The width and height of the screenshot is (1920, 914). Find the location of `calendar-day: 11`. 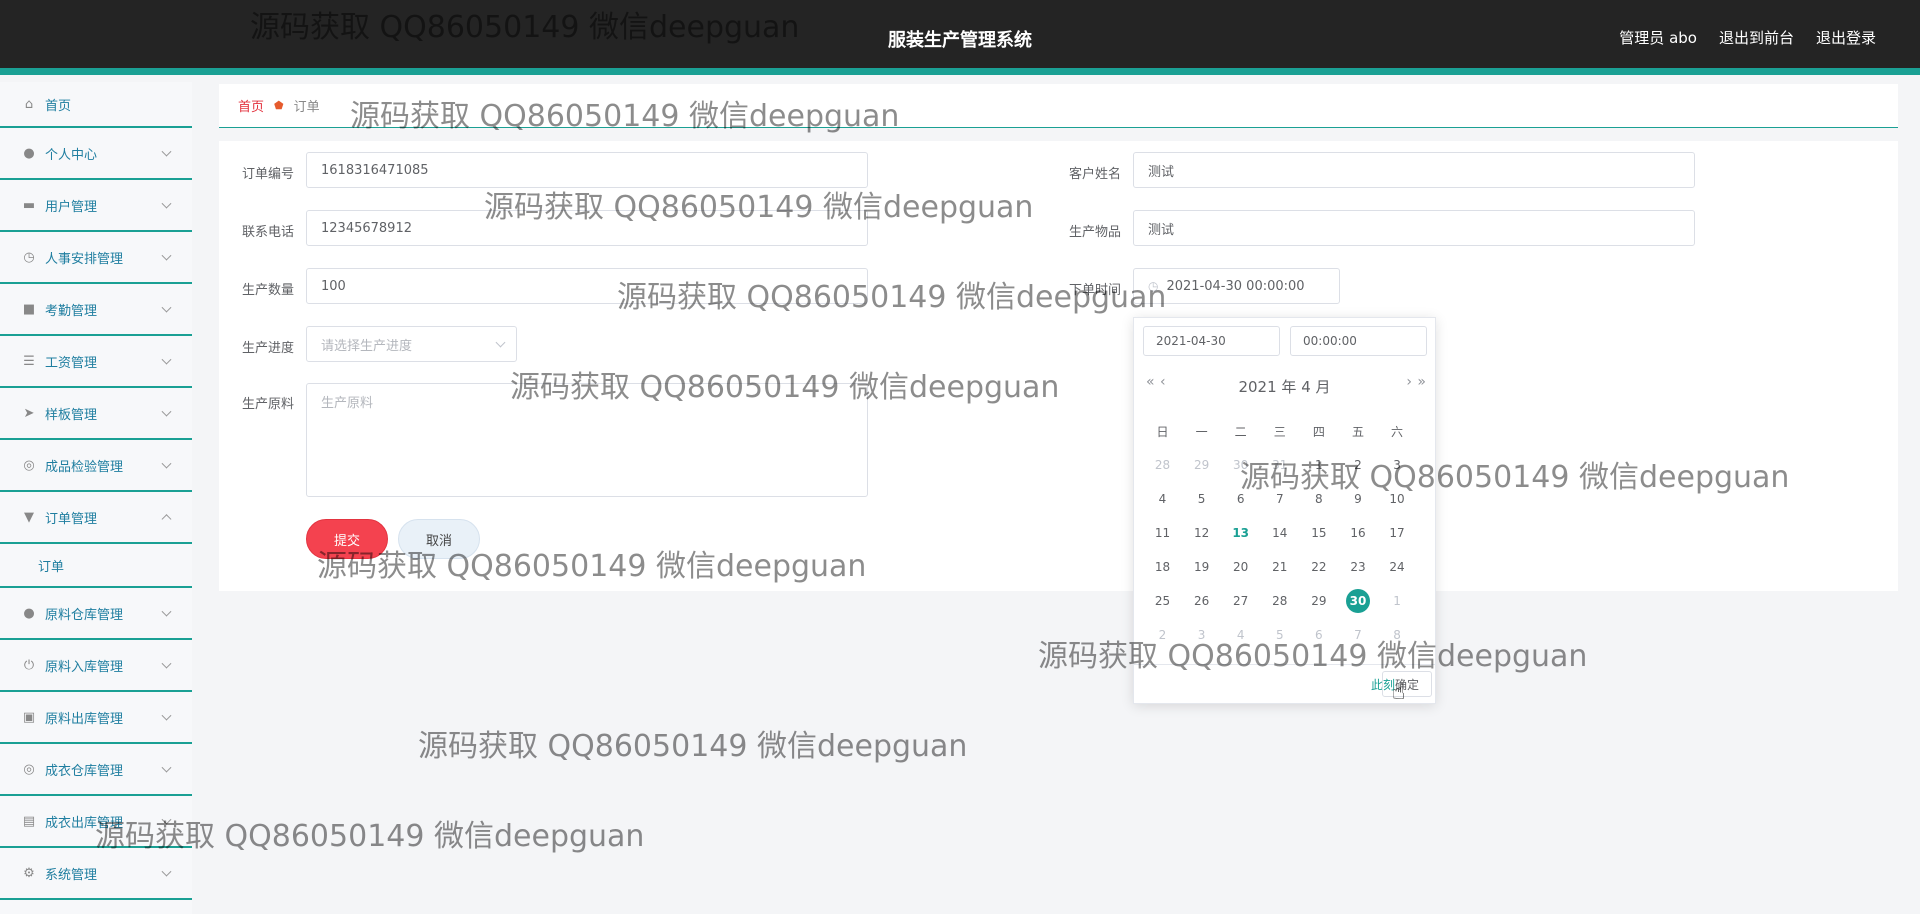

calendar-day: 11 is located at coordinates (1162, 533).